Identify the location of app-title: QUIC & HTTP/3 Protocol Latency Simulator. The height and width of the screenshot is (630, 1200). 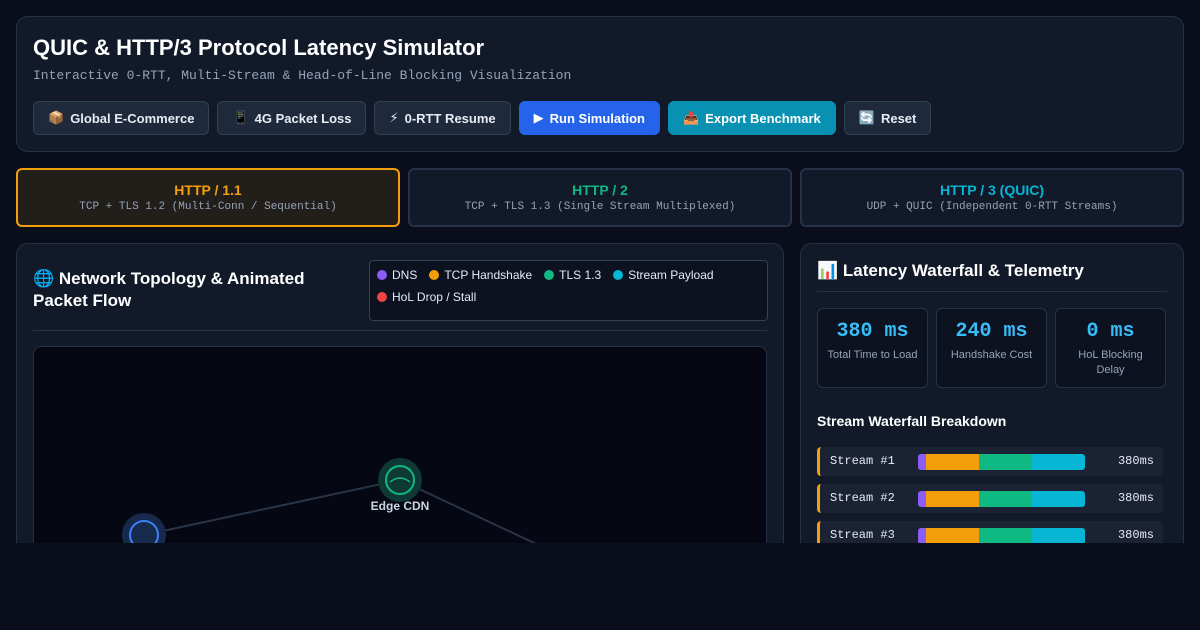
(259, 47).